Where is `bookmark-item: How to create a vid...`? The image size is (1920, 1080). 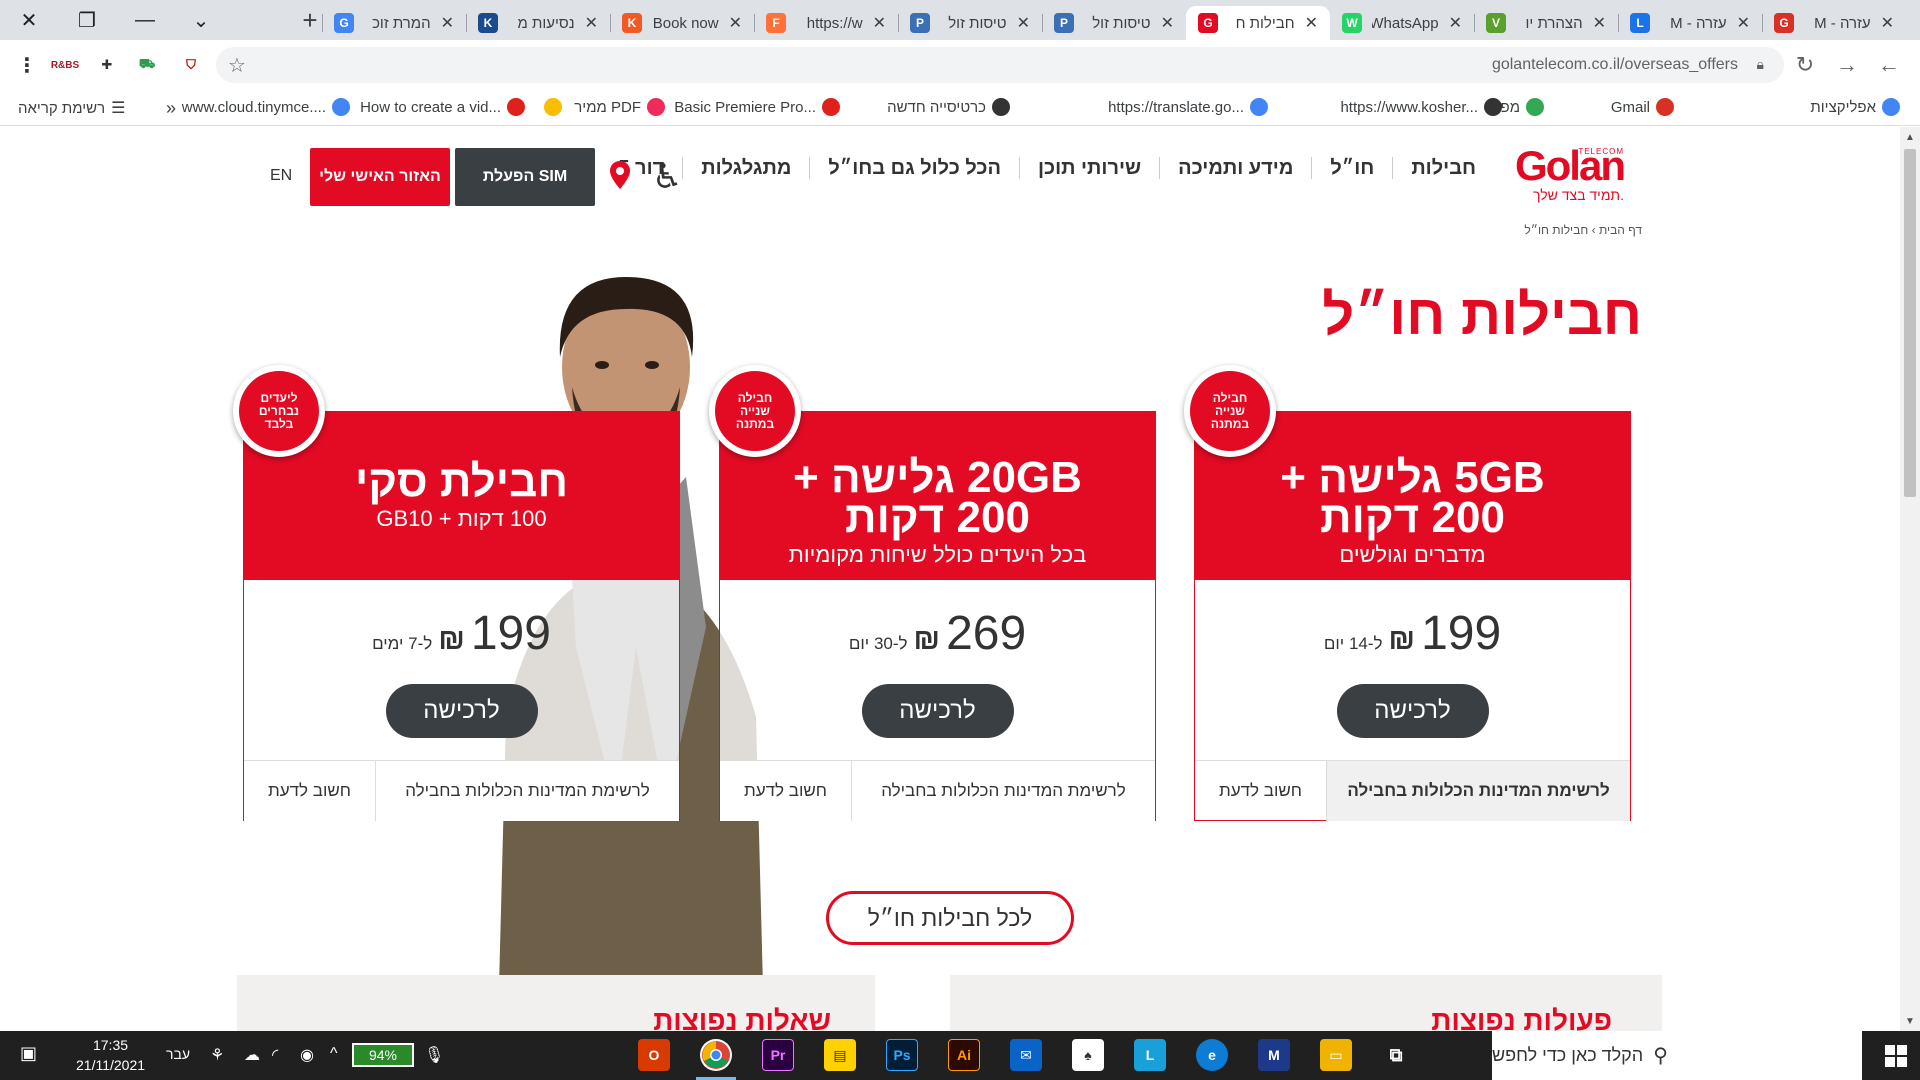 bookmark-item: How to create a vid... is located at coordinates (442, 107).